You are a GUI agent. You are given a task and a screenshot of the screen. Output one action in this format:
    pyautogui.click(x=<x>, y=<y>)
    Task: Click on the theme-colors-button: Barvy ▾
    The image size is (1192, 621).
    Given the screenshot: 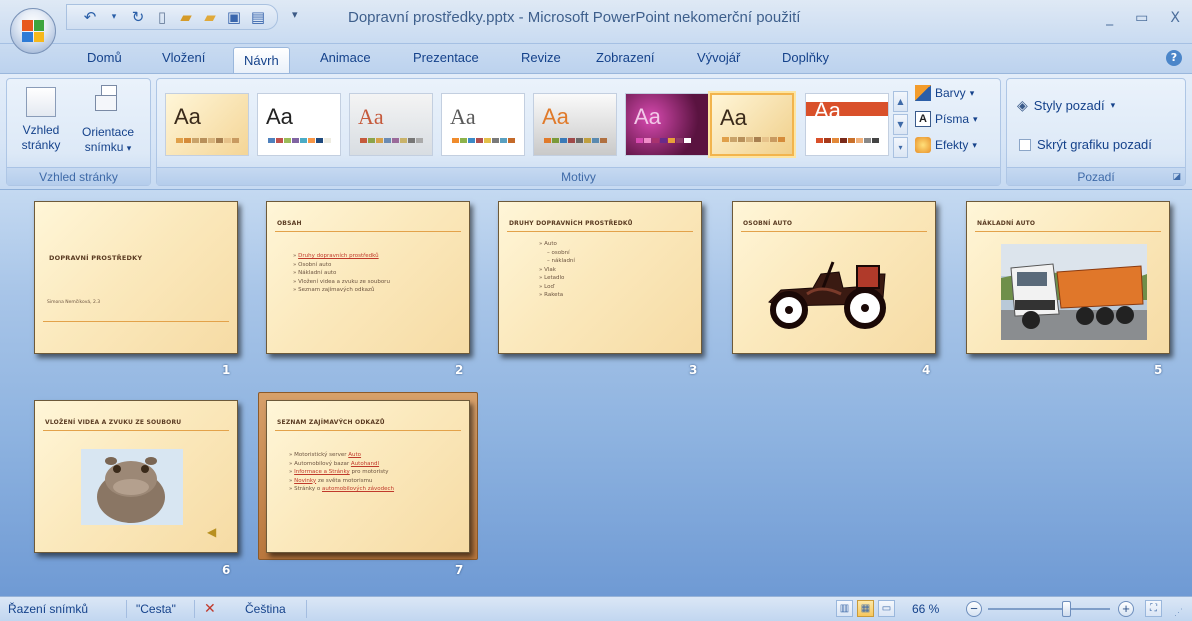 What is the action you would take?
    pyautogui.click(x=944, y=93)
    